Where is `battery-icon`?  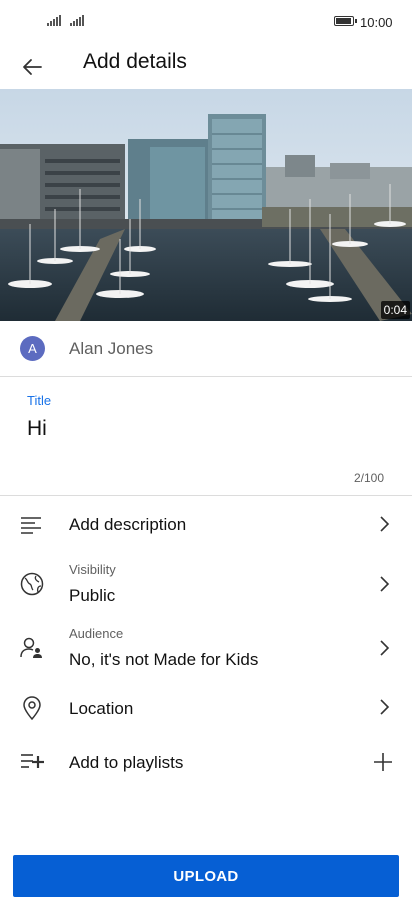 battery-icon is located at coordinates (345, 21).